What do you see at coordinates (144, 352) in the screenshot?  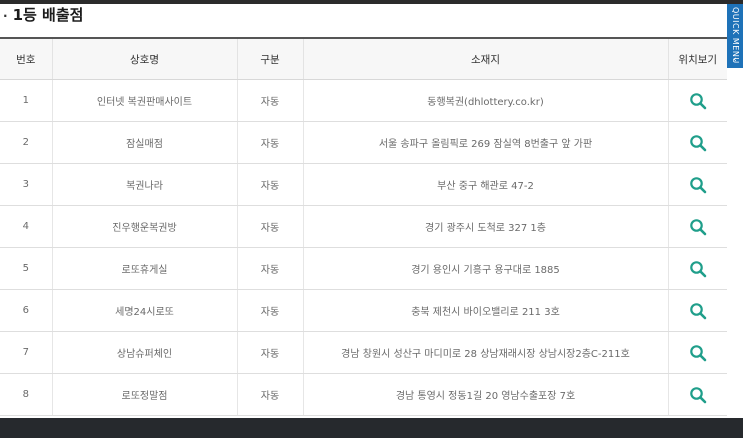 I see `row-store-name: 상남슈퍼체인` at bounding box center [144, 352].